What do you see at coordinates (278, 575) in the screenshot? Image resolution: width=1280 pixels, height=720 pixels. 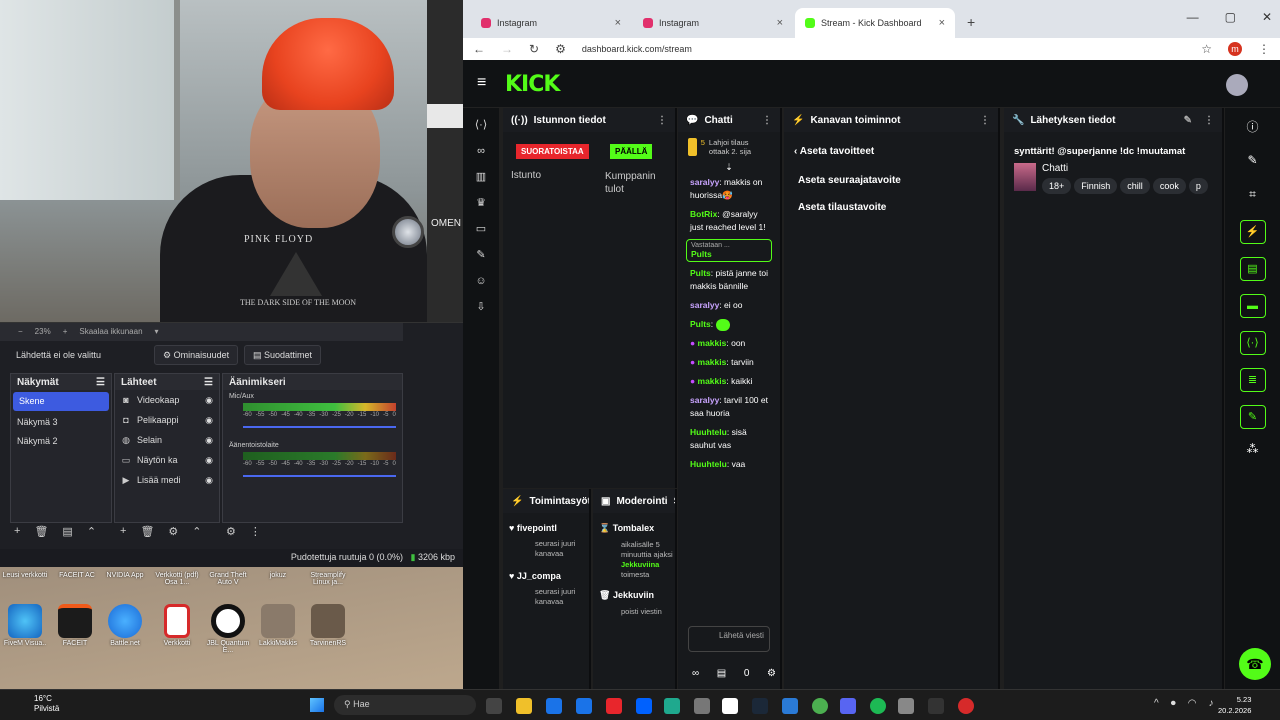 I see `desktop-icon: jokuz` at bounding box center [278, 575].